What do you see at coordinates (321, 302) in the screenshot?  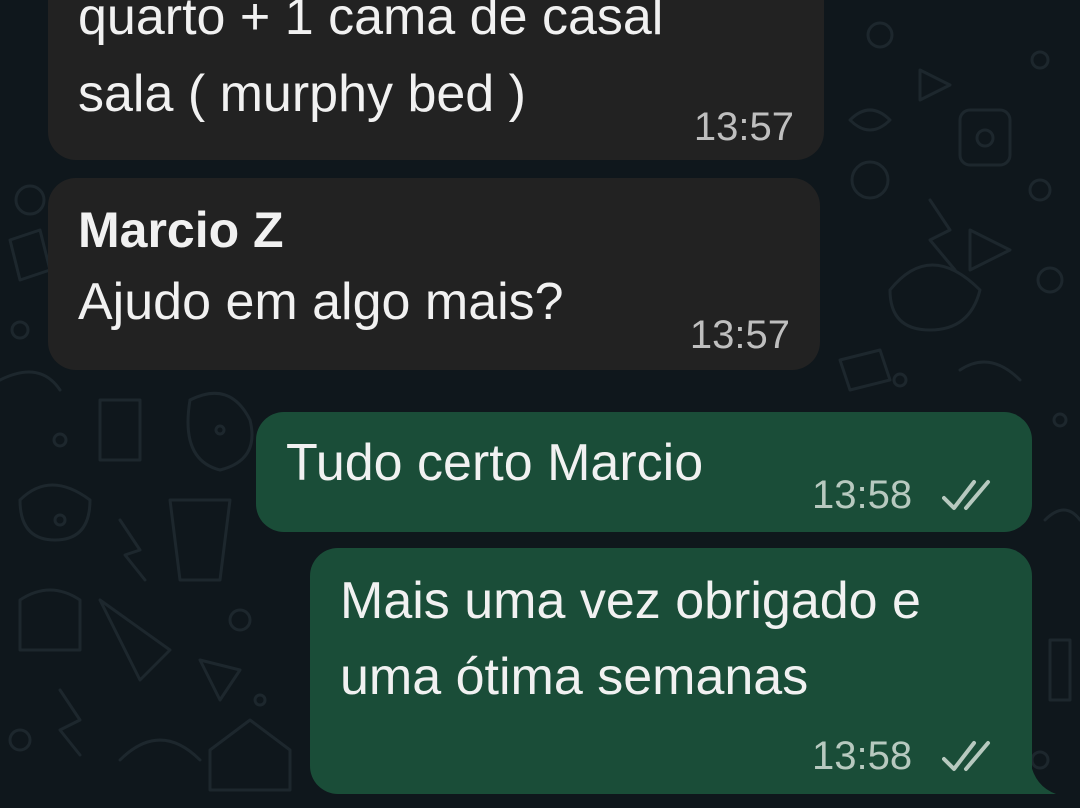 I see `message-text-line: Ajudo em algo mais?` at bounding box center [321, 302].